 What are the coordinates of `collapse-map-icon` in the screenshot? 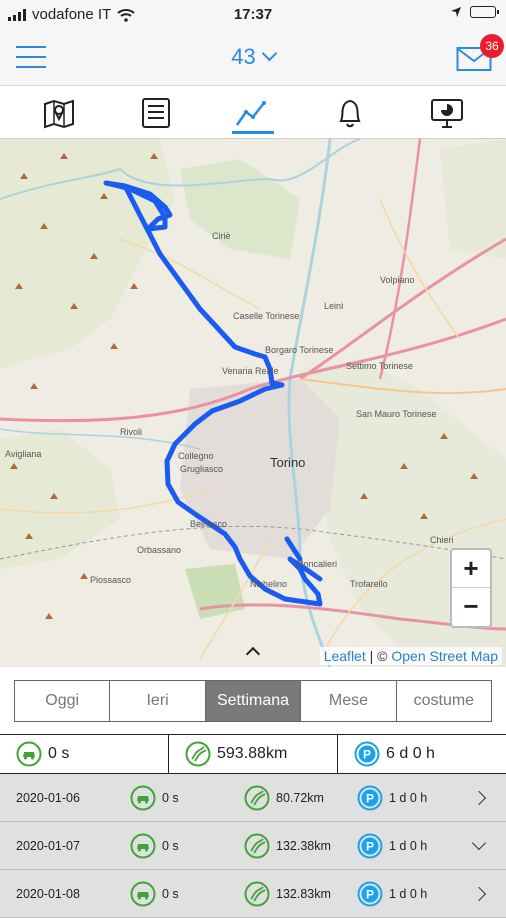 It's located at (253, 652).